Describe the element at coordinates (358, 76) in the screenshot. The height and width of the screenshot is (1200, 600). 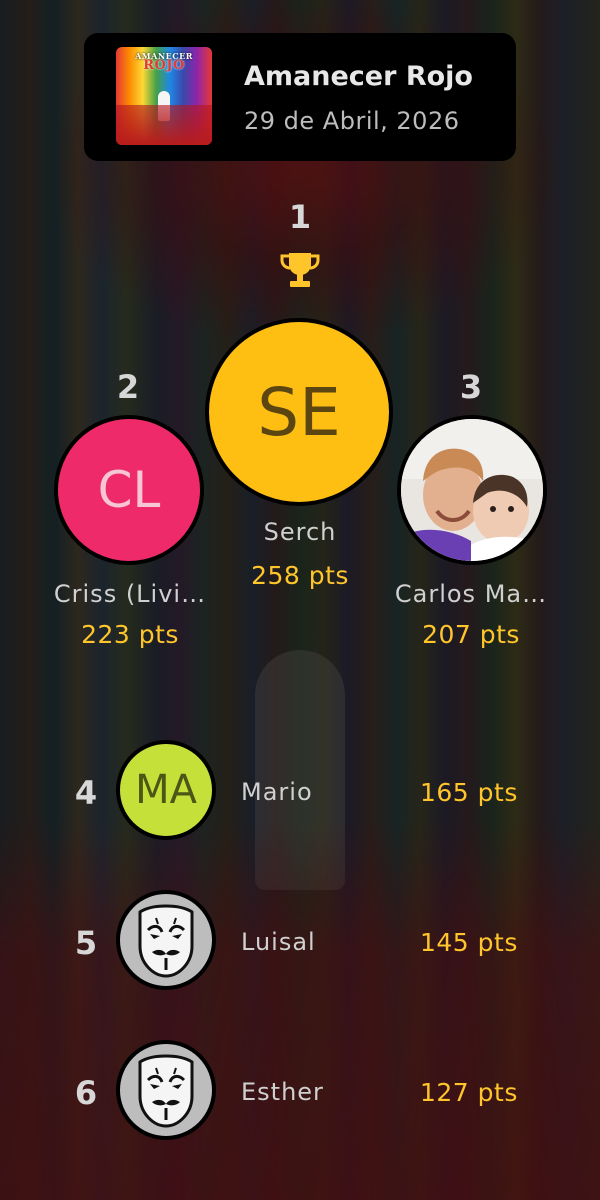
I see `game-title: Amanecer Rojo` at that location.